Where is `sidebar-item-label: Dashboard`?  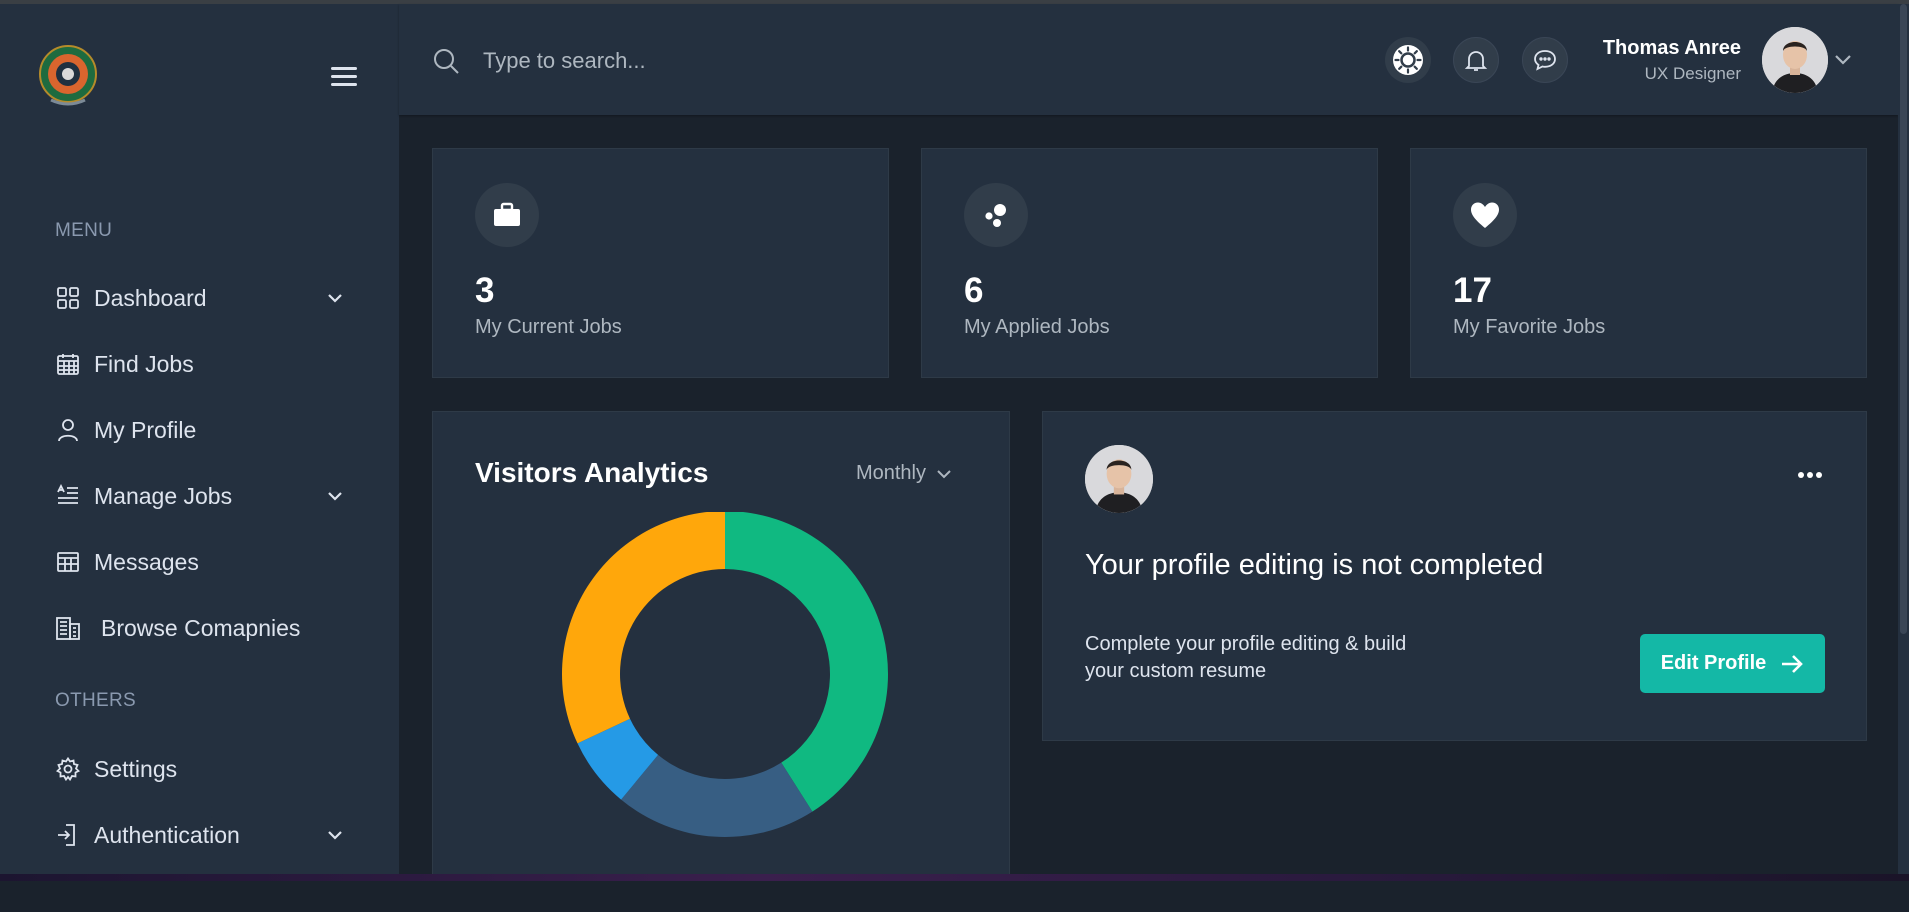 sidebar-item-label: Dashboard is located at coordinates (150, 297).